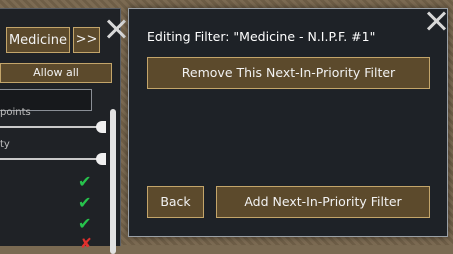  What do you see at coordinates (15, 112) in the screenshot?
I see `hit-points-label: points` at bounding box center [15, 112].